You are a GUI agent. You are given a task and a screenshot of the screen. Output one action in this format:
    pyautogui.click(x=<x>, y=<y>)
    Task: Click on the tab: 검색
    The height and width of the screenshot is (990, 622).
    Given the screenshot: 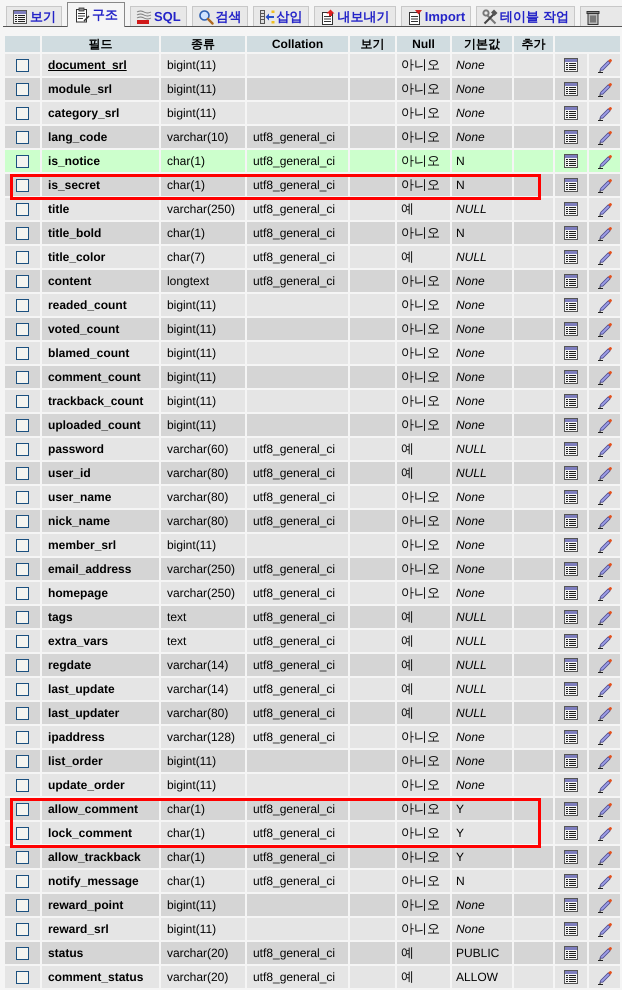 What is the action you would take?
    pyautogui.click(x=220, y=16)
    